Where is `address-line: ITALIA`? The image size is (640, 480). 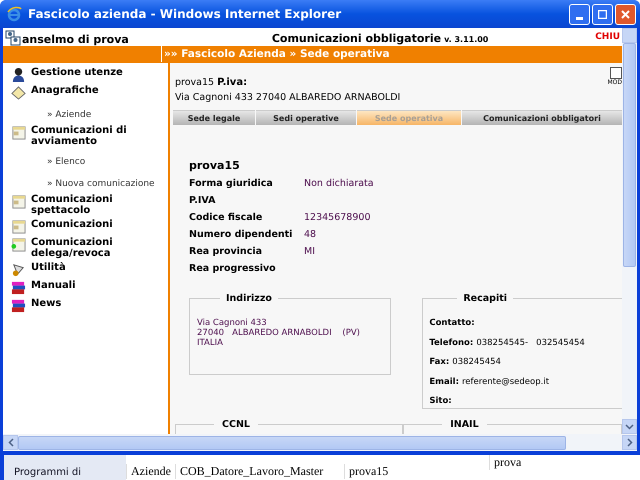
address-line: ITALIA is located at coordinates (210, 343).